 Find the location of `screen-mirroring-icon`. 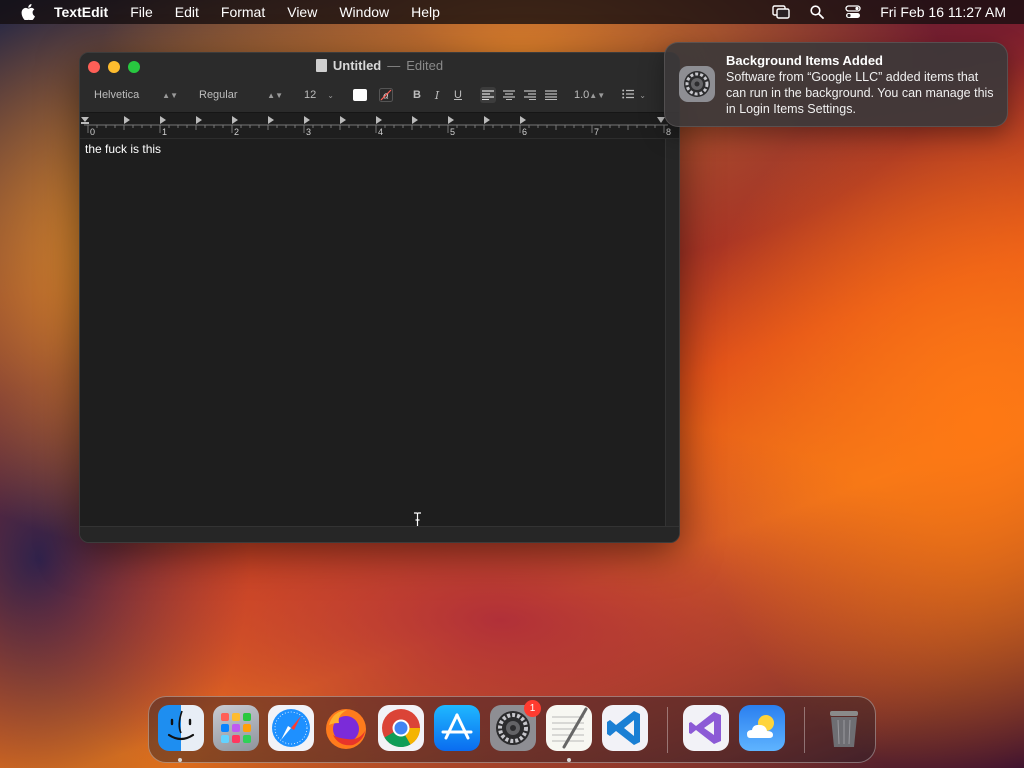

screen-mirroring-icon is located at coordinates (781, 12).